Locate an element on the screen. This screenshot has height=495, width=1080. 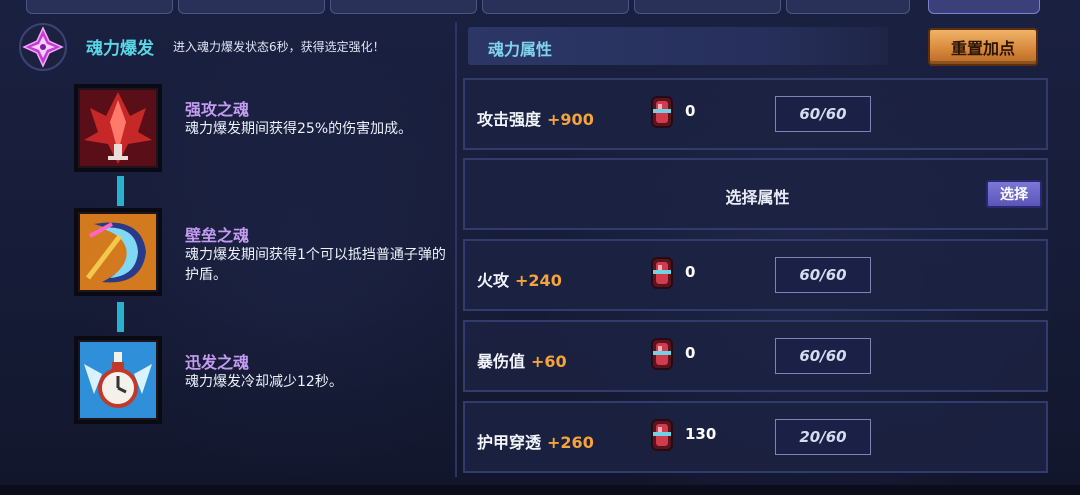
red-ship-icon is located at coordinates (118, 128).